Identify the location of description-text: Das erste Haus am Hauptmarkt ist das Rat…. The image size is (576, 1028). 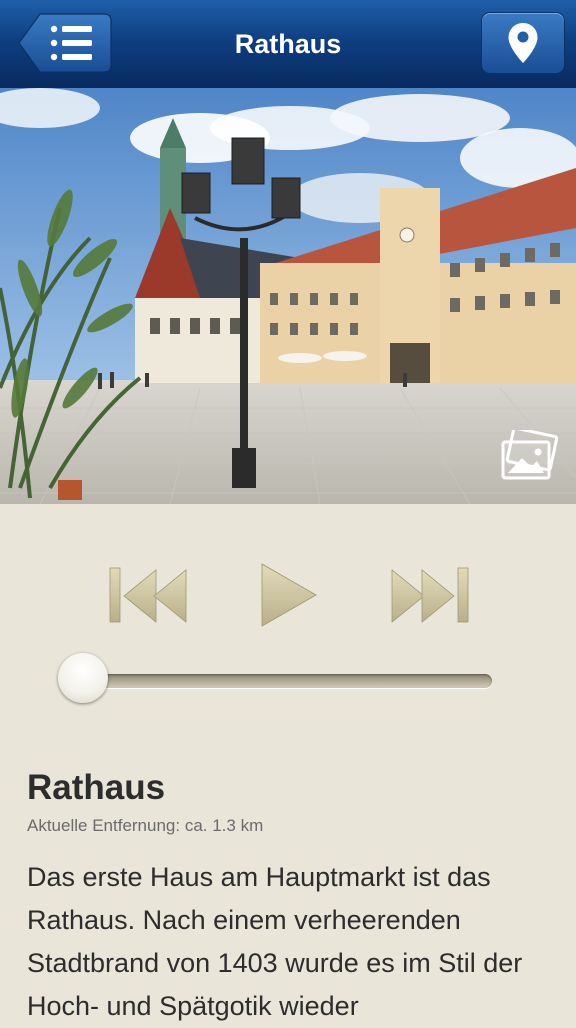
(275, 941).